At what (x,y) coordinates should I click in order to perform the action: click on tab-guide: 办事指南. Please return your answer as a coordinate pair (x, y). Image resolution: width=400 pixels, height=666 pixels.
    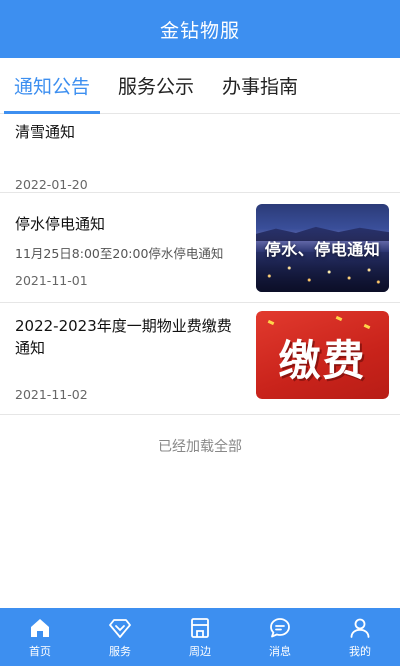
    Looking at the image, I should click on (260, 86).